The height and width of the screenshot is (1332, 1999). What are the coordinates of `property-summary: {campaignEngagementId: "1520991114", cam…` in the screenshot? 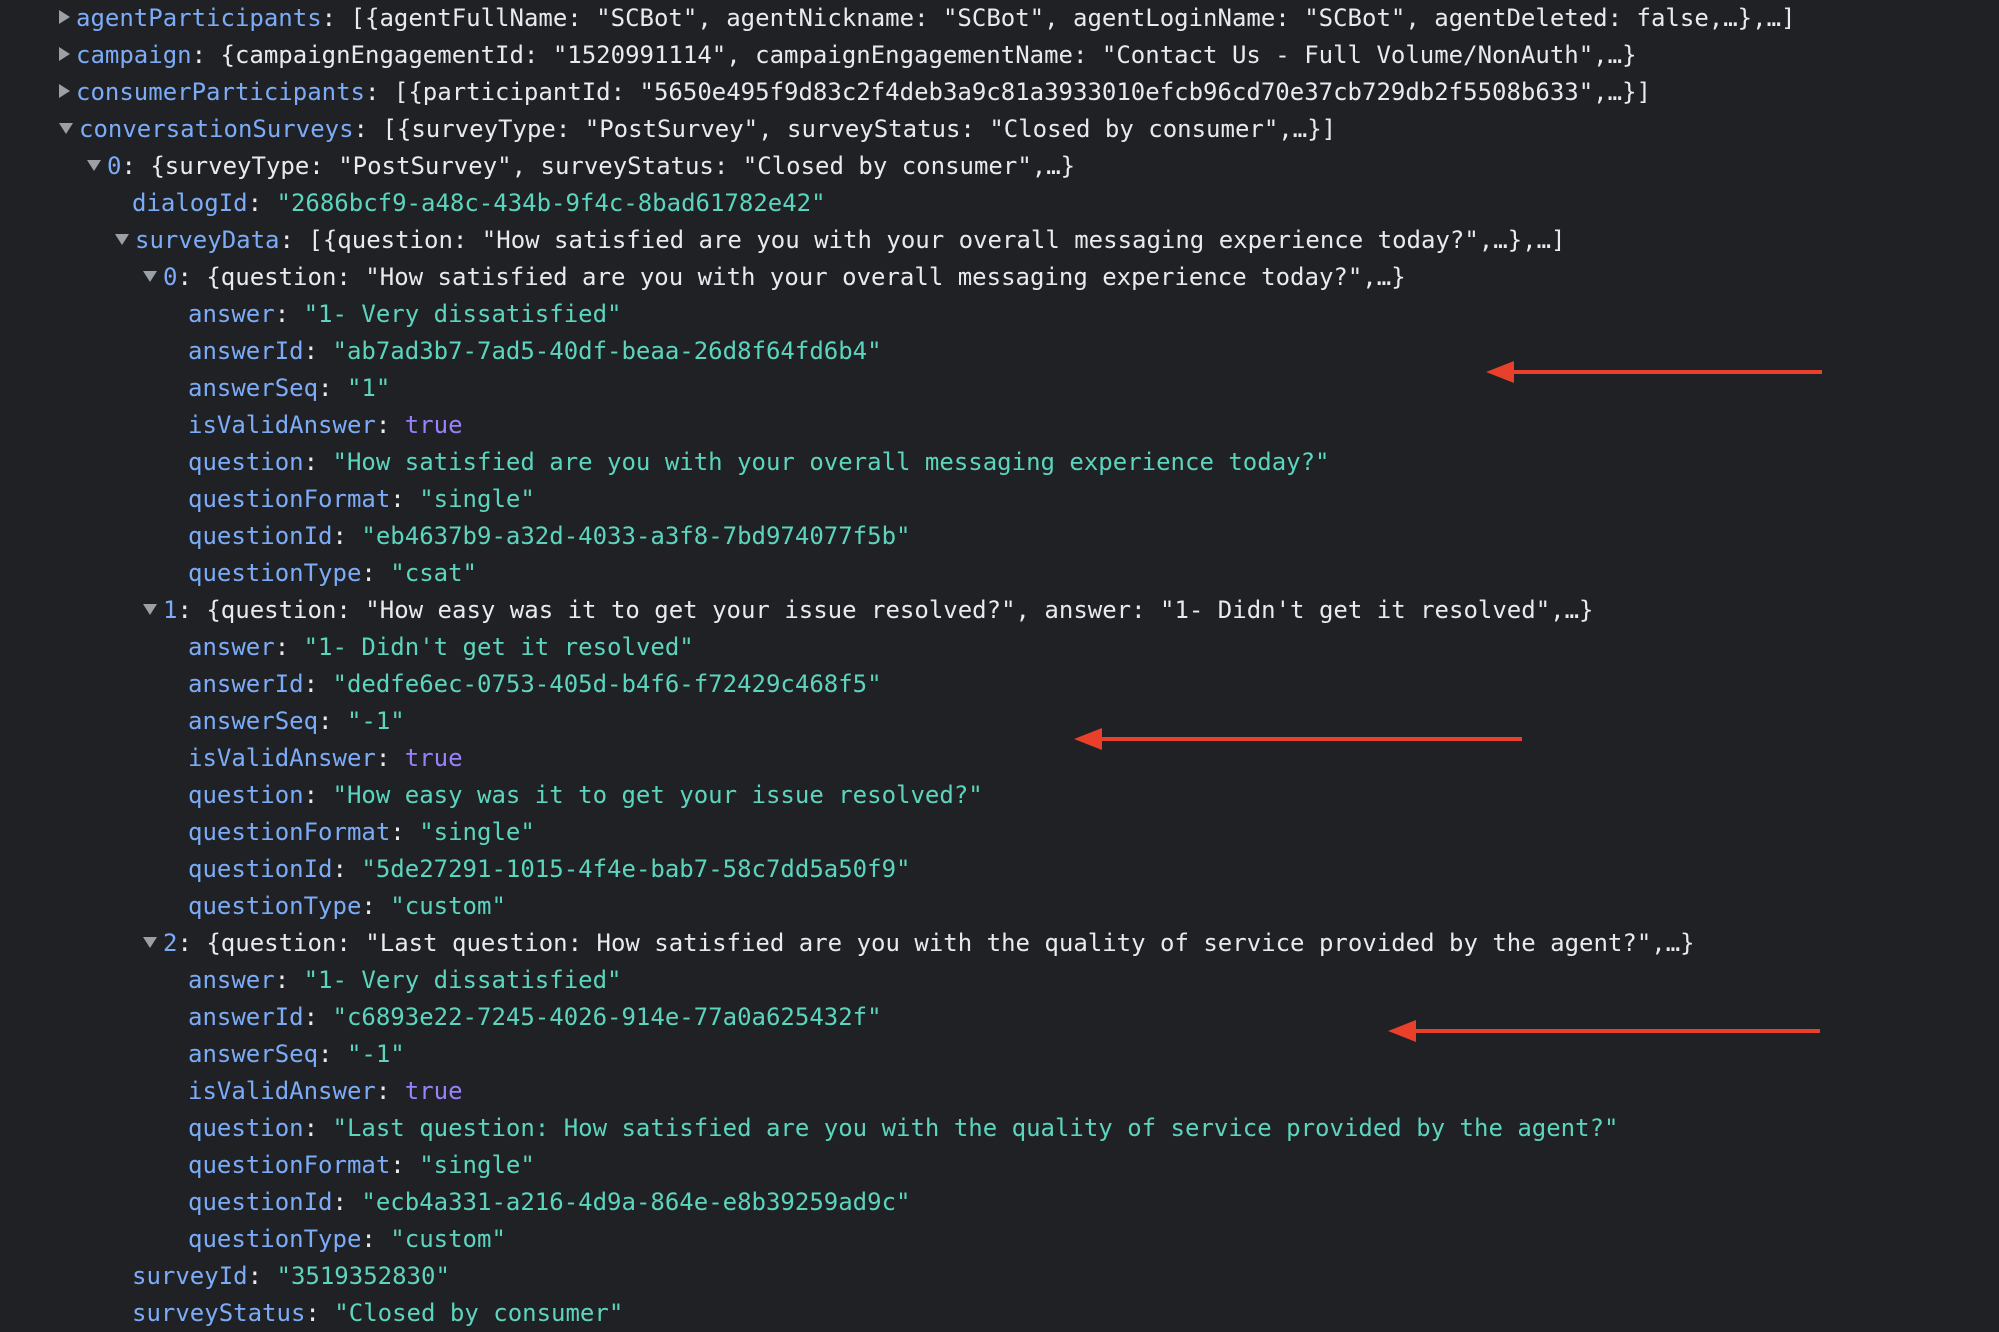 It's located at (928, 55).